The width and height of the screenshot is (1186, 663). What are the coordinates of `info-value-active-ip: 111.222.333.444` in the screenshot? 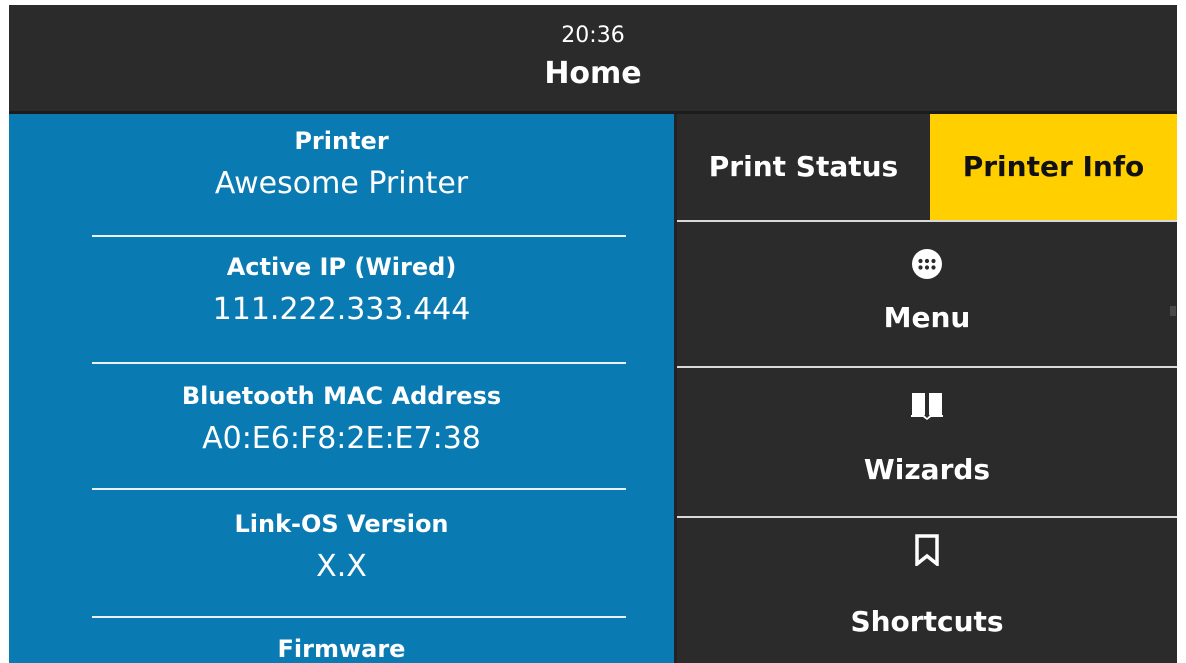 It's located at (341, 309).